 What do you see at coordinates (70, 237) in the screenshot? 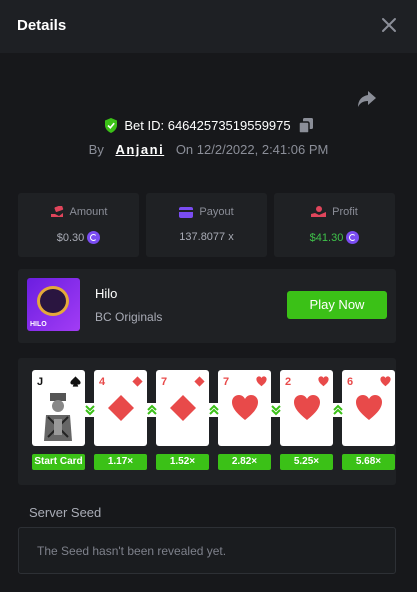
I see `amount-value: $0.30` at bounding box center [70, 237].